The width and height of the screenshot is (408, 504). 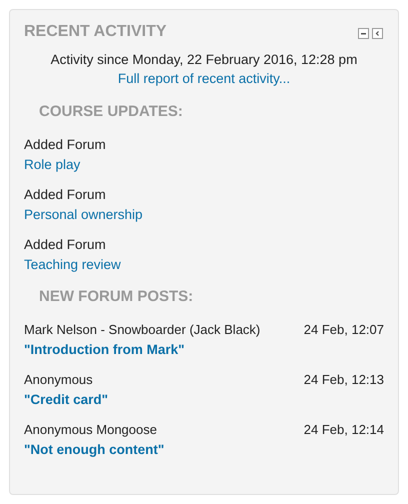 What do you see at coordinates (95, 32) in the screenshot?
I see `block-title: RECENT ACTIVITY` at bounding box center [95, 32].